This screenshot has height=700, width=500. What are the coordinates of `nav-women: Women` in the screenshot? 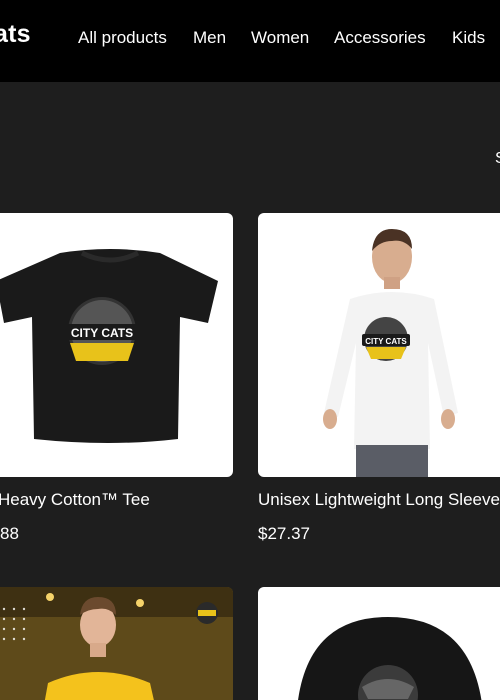 It's located at (280, 38).